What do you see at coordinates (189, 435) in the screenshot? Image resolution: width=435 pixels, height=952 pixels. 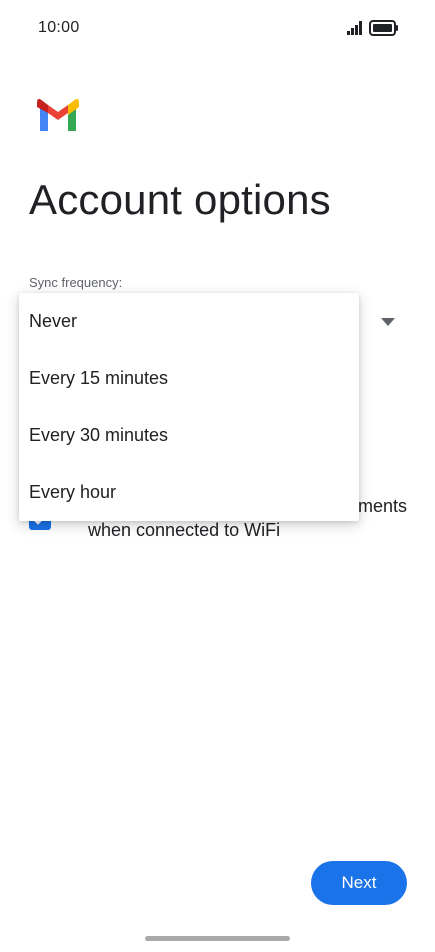 I see `menu-item-every-30-minutes: Every 30 minutes` at bounding box center [189, 435].